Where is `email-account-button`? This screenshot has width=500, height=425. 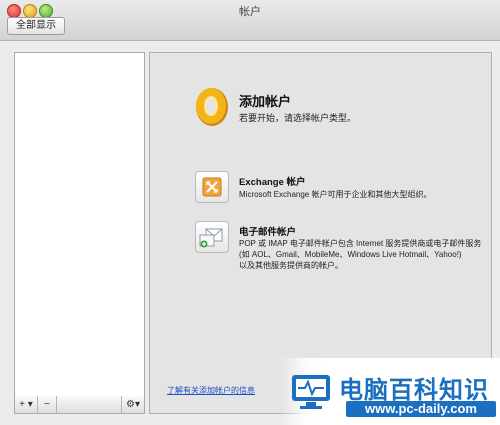 email-account-button is located at coordinates (212, 237).